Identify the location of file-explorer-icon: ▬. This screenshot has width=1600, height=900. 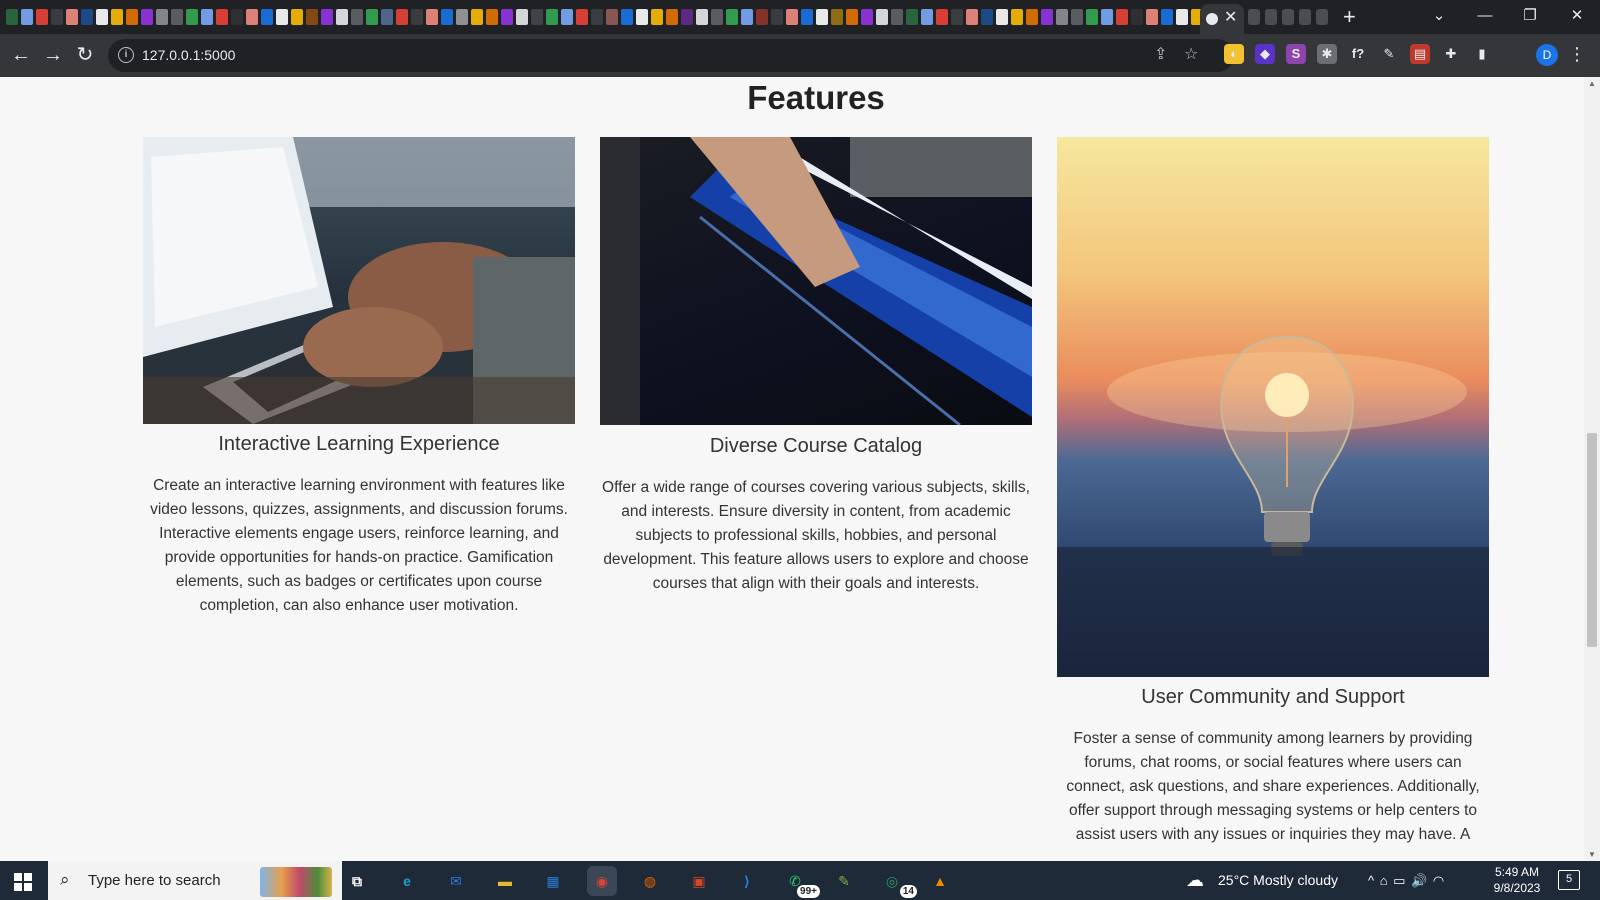
(505, 881).